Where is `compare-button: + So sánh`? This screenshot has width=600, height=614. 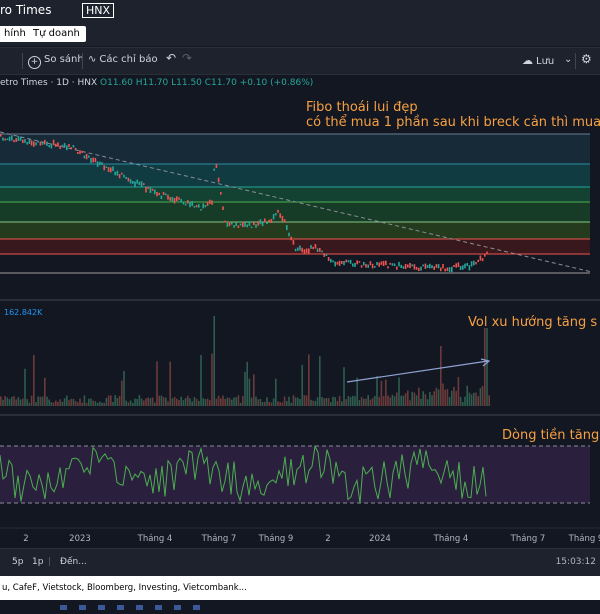
compare-button: + So sánh is located at coordinates (56, 61).